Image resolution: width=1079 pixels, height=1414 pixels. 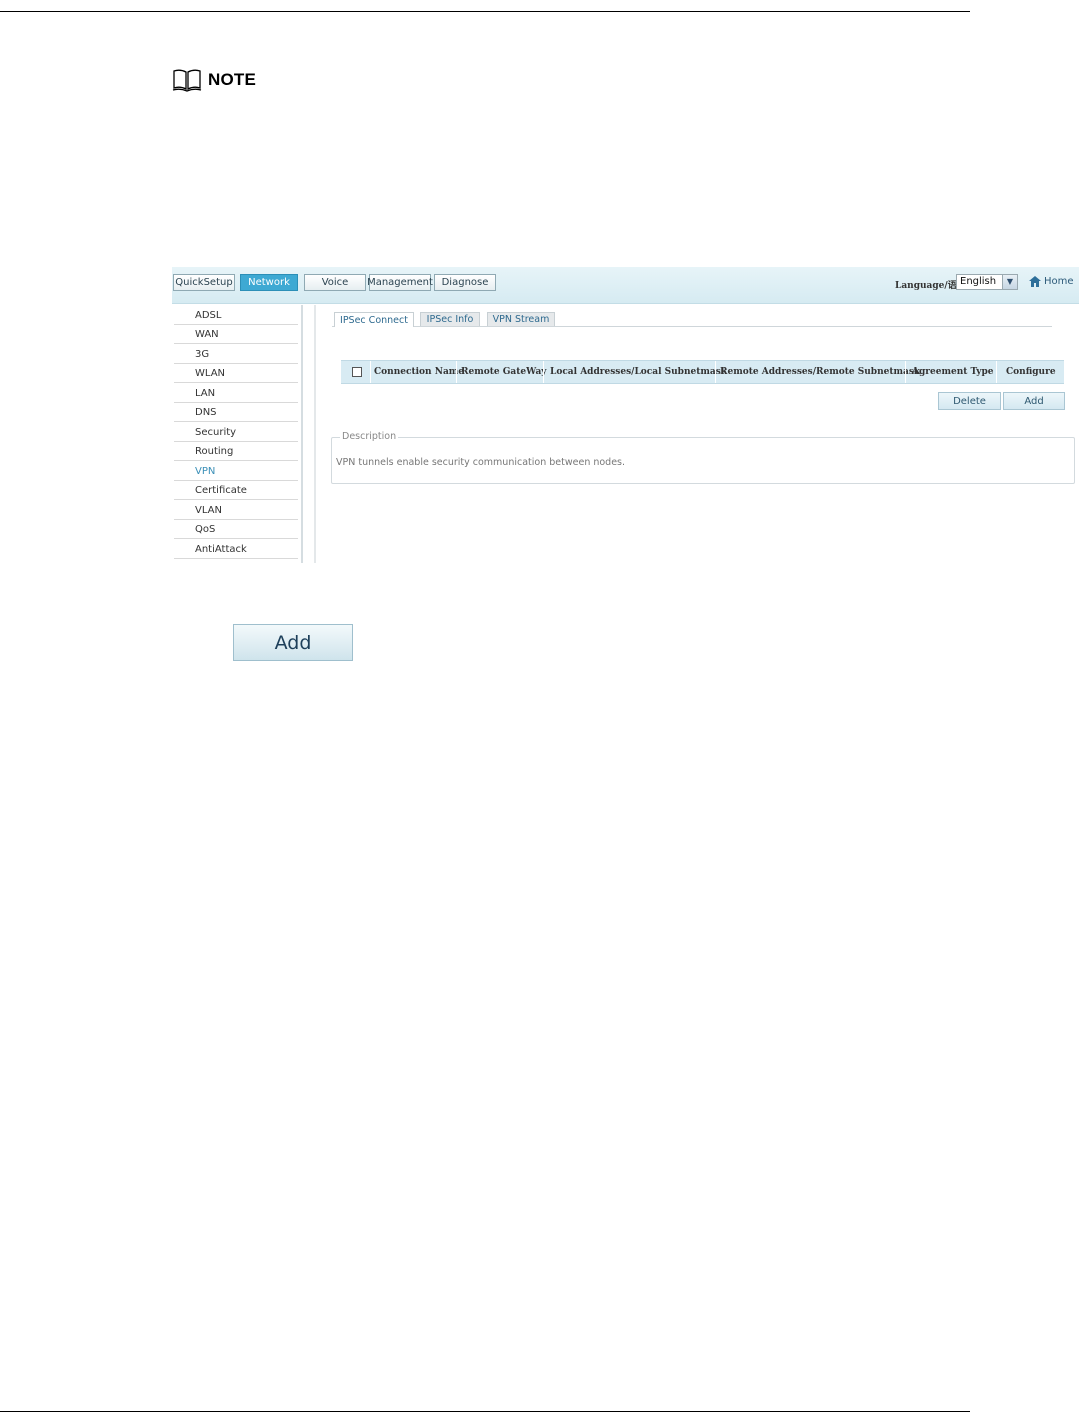 I want to click on home-link: Home, so click(x=1051, y=281).